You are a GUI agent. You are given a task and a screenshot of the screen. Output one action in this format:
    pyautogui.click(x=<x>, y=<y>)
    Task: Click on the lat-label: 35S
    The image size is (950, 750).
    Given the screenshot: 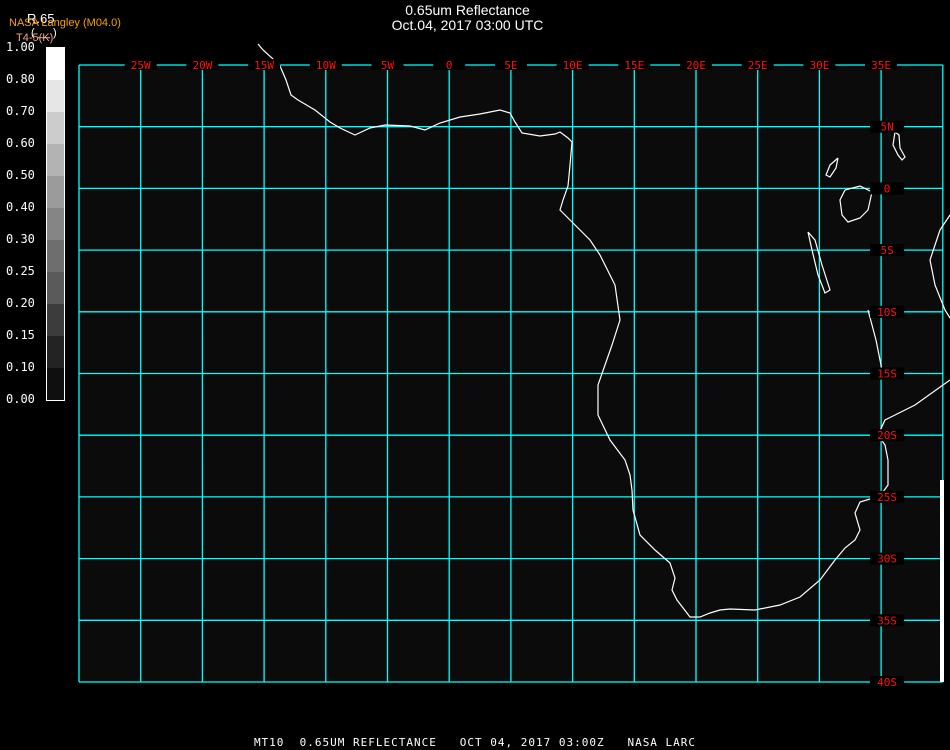 What is the action you would take?
    pyautogui.click(x=887, y=620)
    